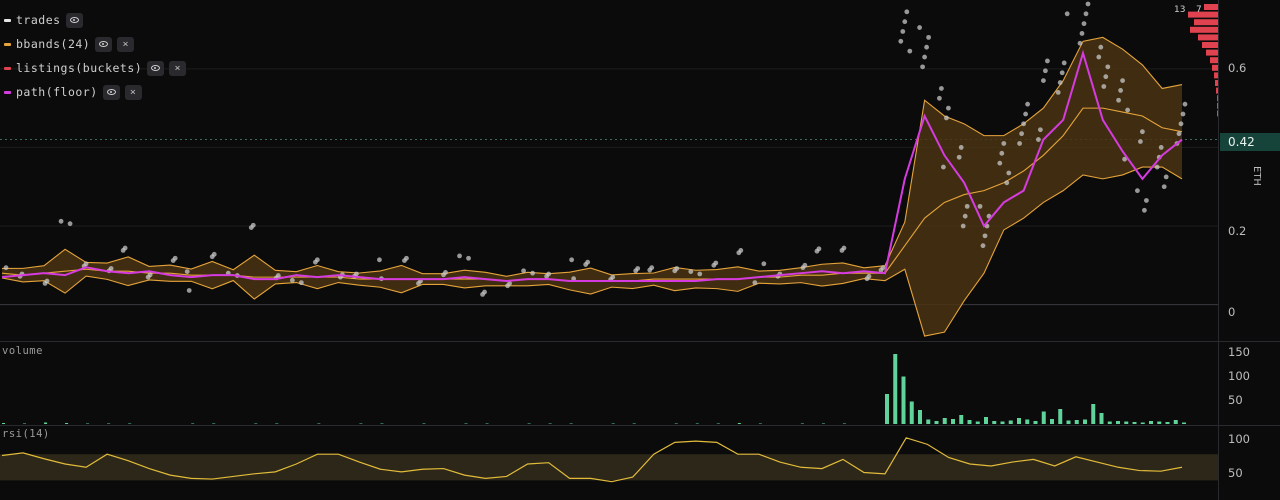 This screenshot has height=500, width=1280. I want to click on price-tick: 0.6, so click(1237, 68).